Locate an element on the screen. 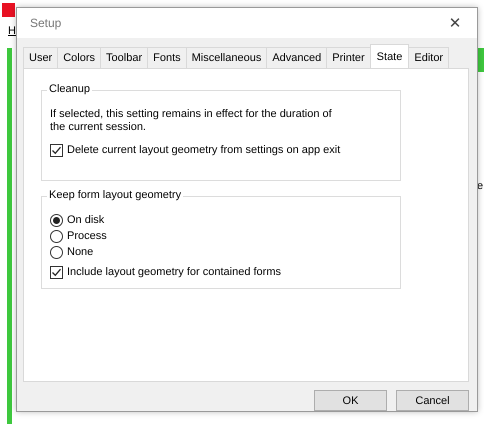  tab: User is located at coordinates (40, 57).